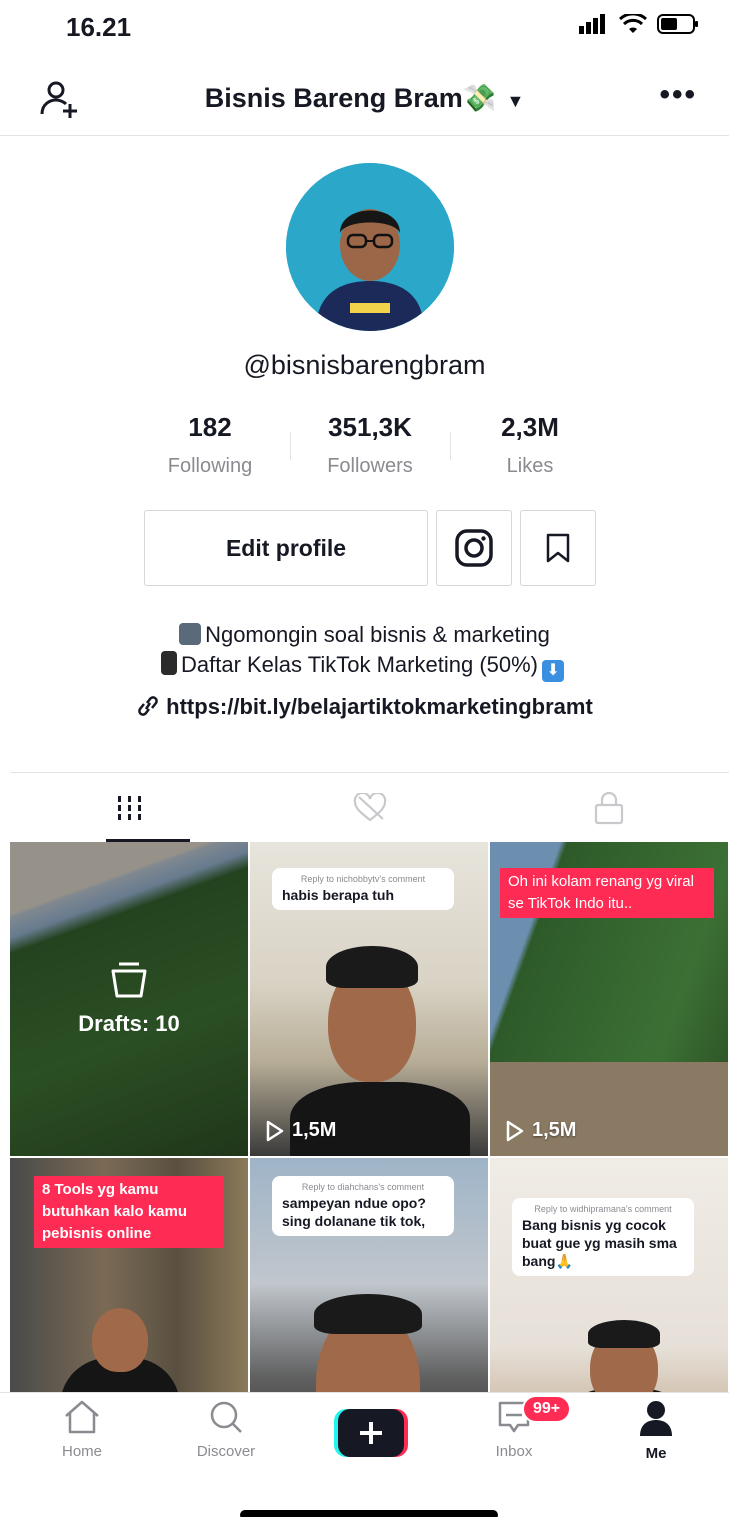 The width and height of the screenshot is (729, 1517). I want to click on bottom-tab-bar: Home Discover Inbox 99+ Me, so click(364, 1437).